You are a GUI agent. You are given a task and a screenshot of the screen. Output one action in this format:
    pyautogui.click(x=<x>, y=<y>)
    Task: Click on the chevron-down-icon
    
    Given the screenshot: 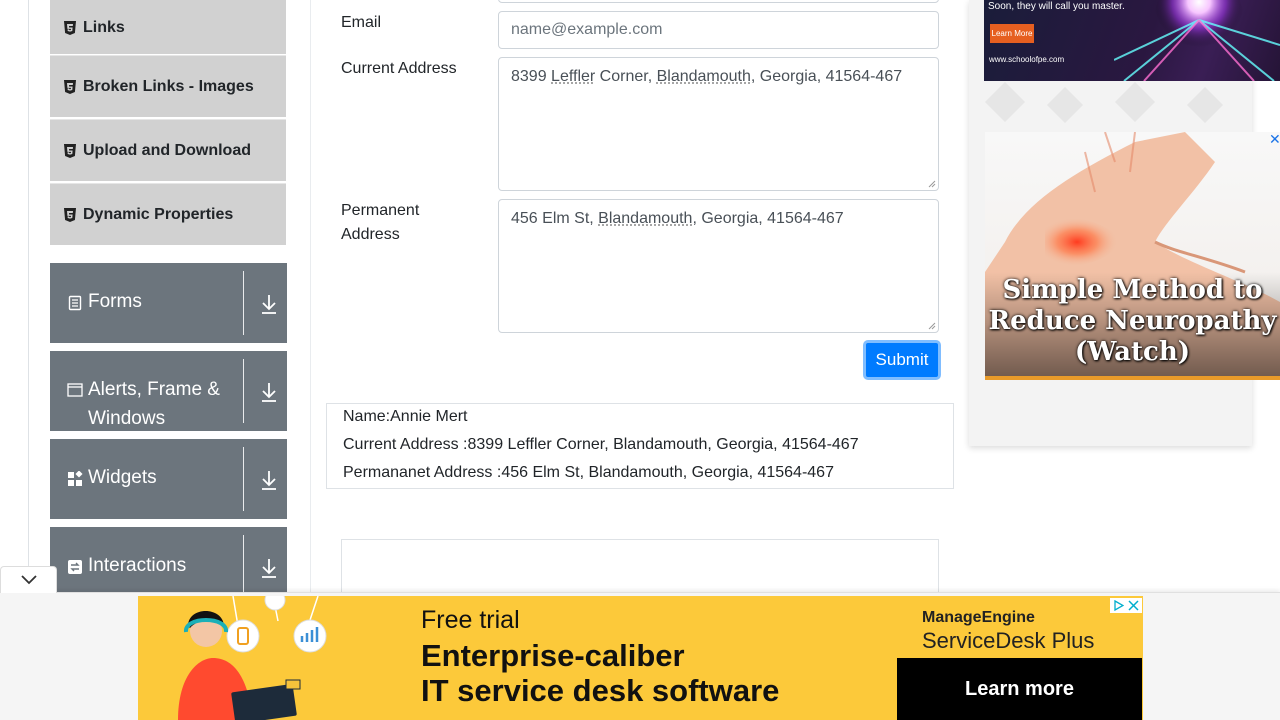 What is the action you would take?
    pyautogui.click(x=29, y=580)
    